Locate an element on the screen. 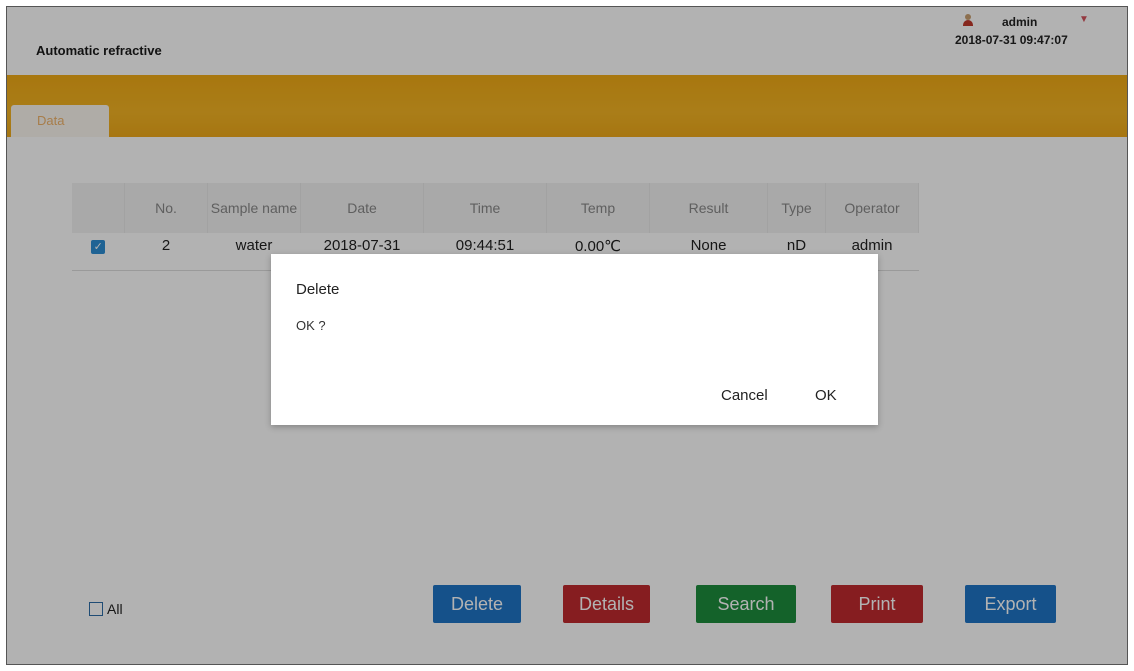 This screenshot has width=1134, height=671. delete-confirm-dialog: Delete OK ? Cancel OK is located at coordinates (574, 339).